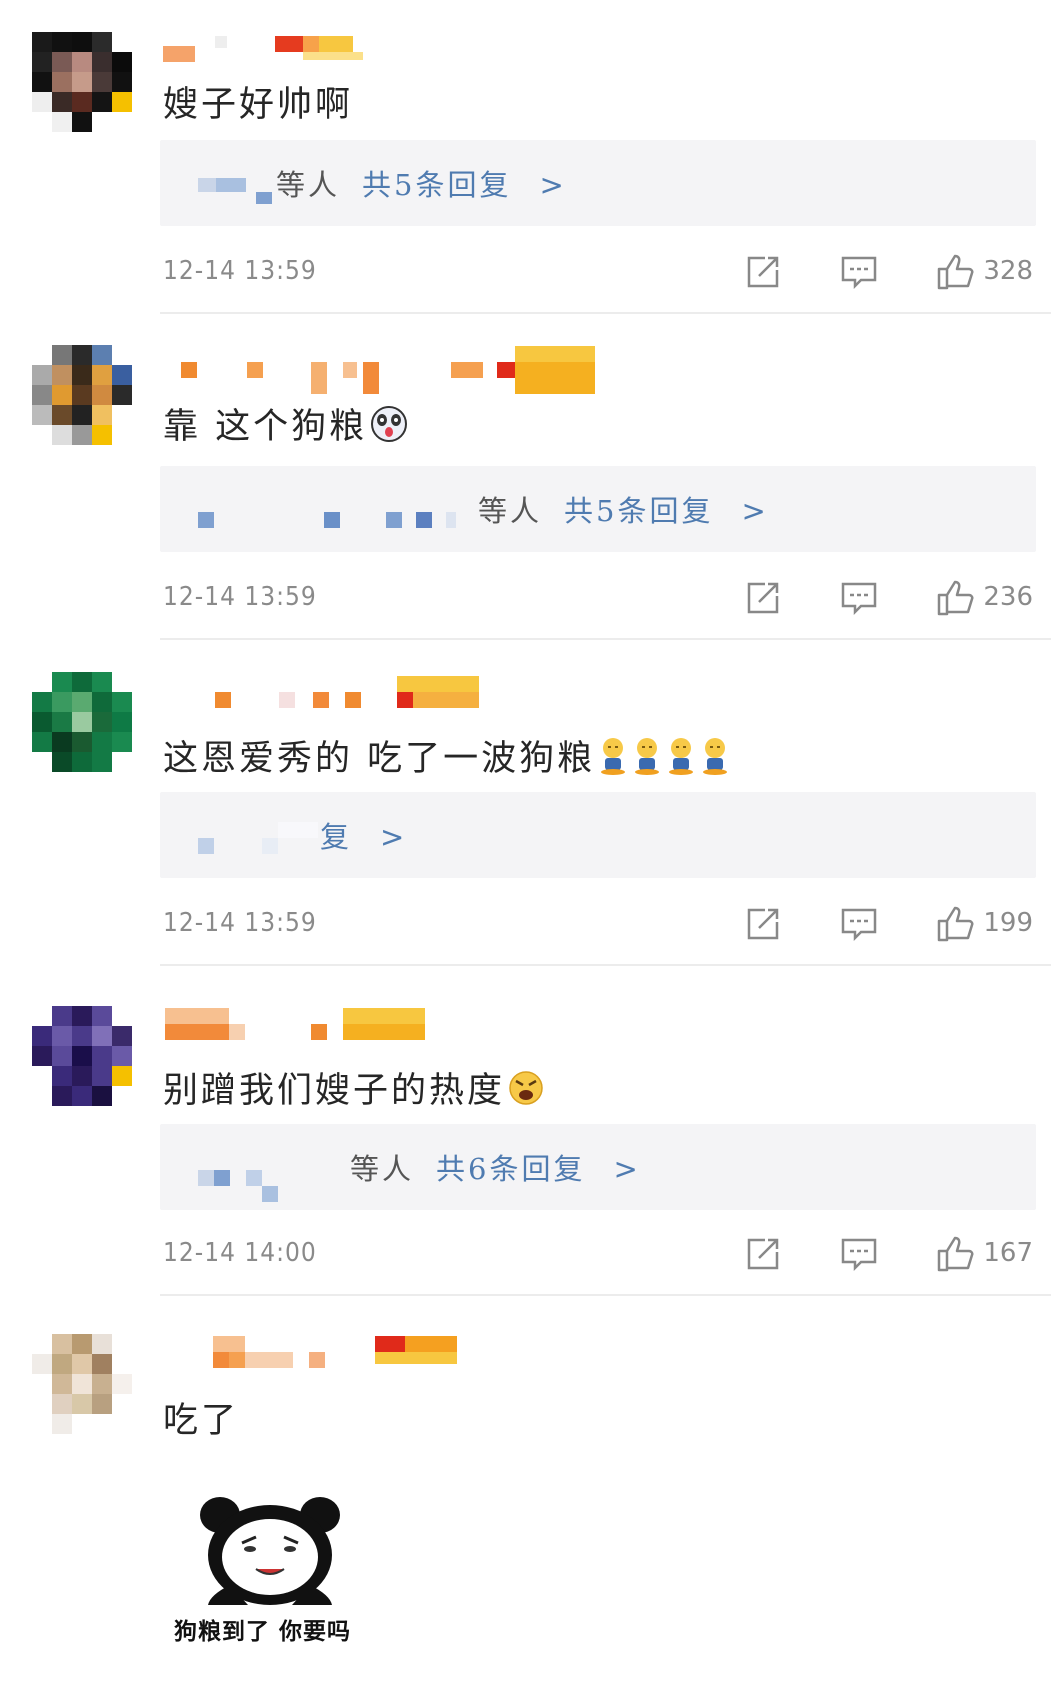  I want to click on like-count: 199, so click(1008, 923).